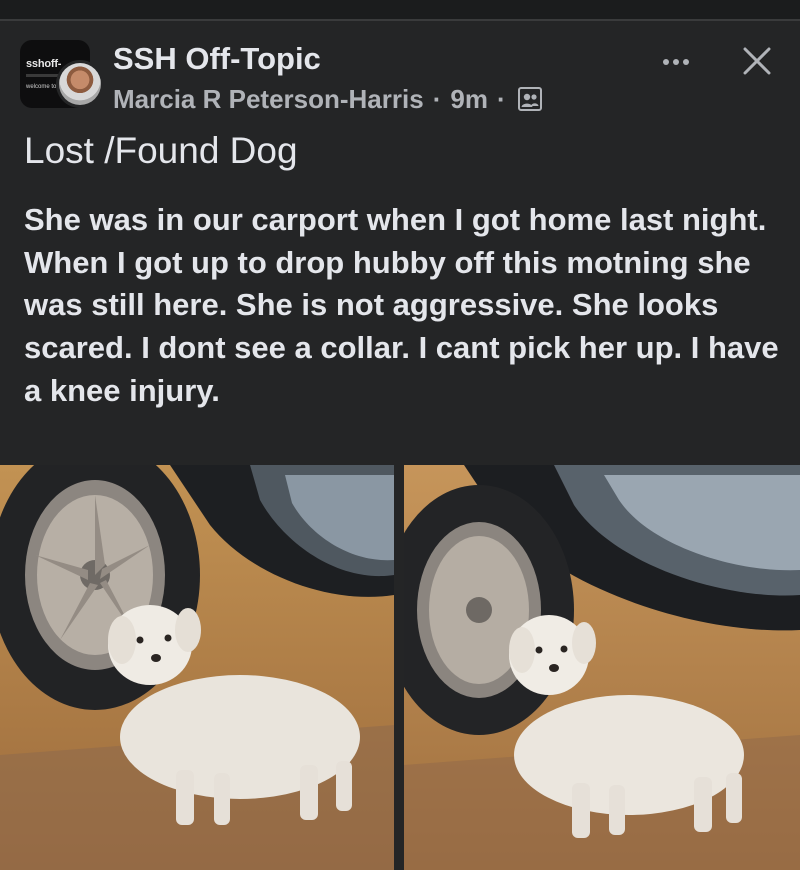 The height and width of the screenshot is (870, 800). I want to click on status-bar-strip, so click(400, 9).